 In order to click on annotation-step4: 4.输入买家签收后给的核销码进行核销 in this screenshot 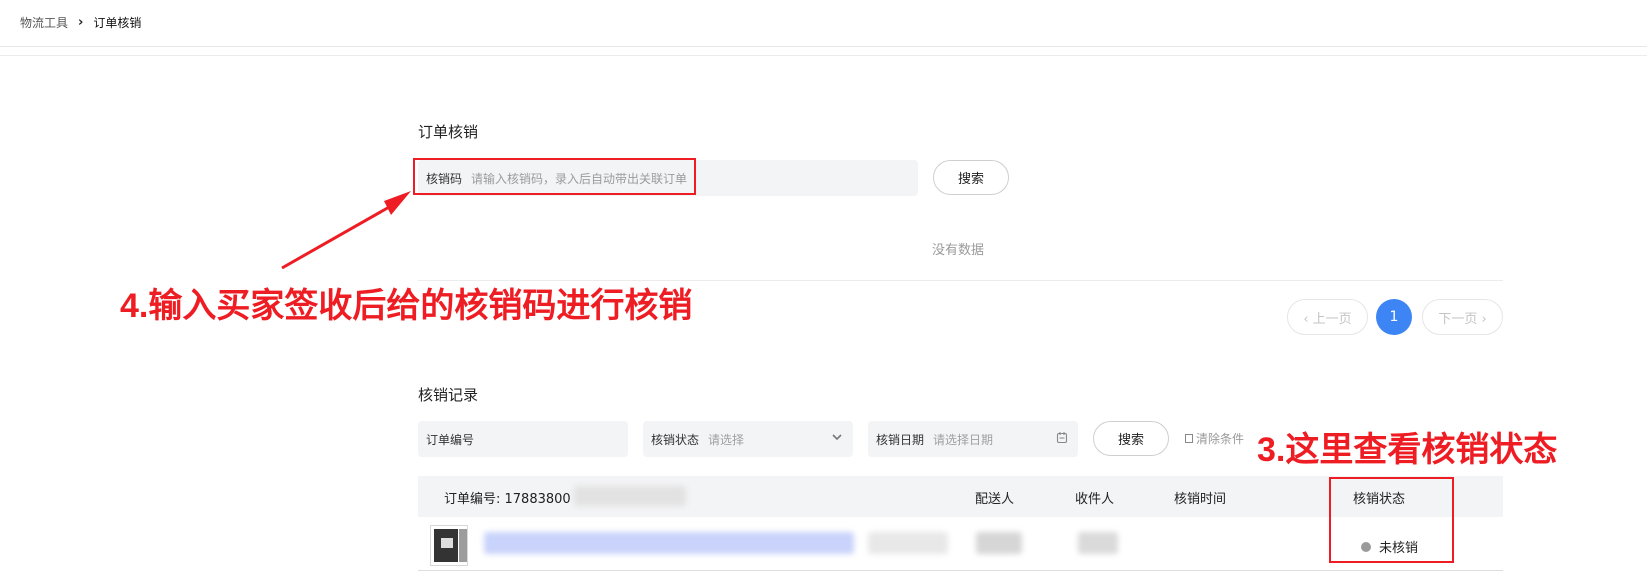, I will do `click(406, 306)`.